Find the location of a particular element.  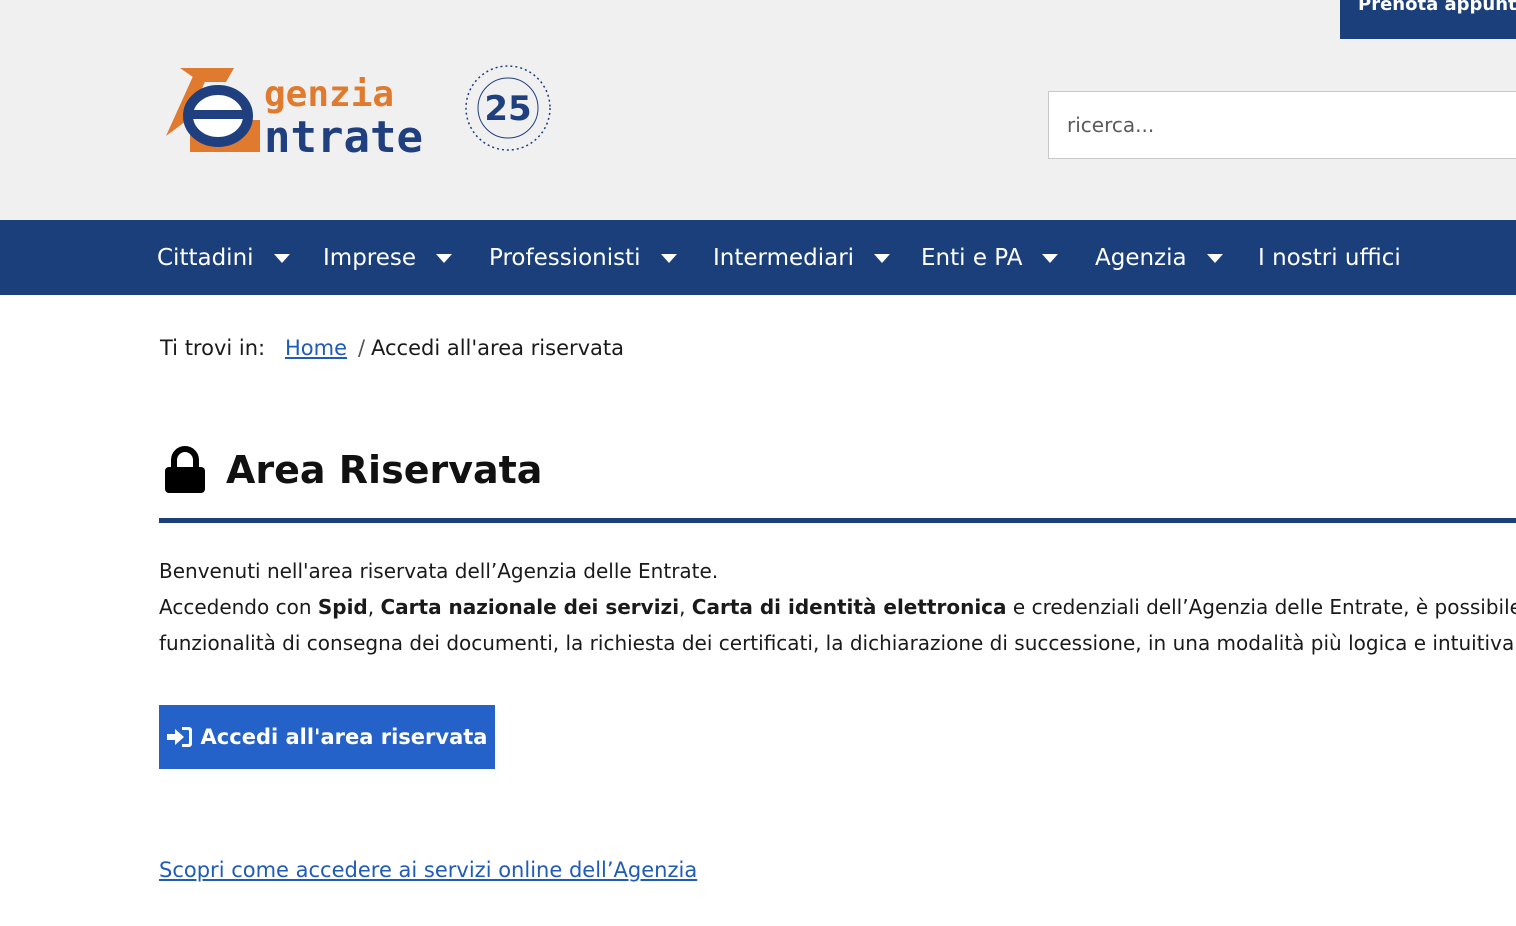

nav-item-imprese: Imprese is located at coordinates (388, 257).